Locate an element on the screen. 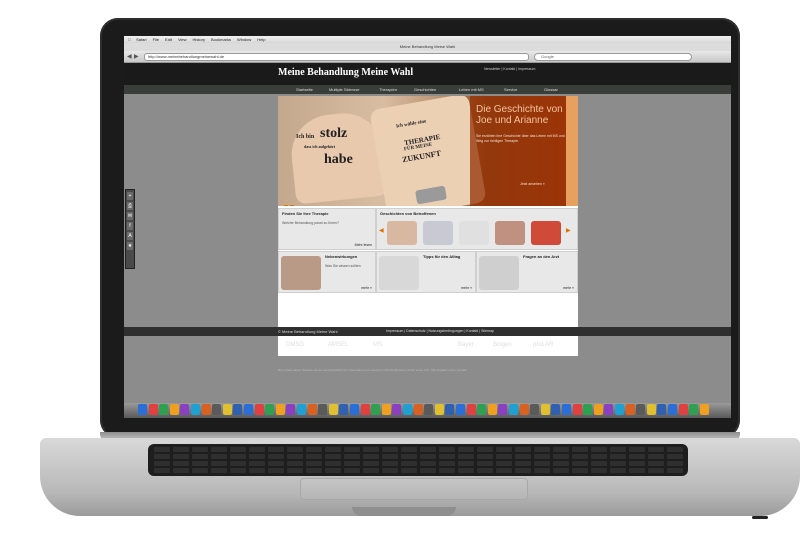 The height and width of the screenshot is (538, 812). partner-logo: AMSEL is located at coordinates (338, 345).